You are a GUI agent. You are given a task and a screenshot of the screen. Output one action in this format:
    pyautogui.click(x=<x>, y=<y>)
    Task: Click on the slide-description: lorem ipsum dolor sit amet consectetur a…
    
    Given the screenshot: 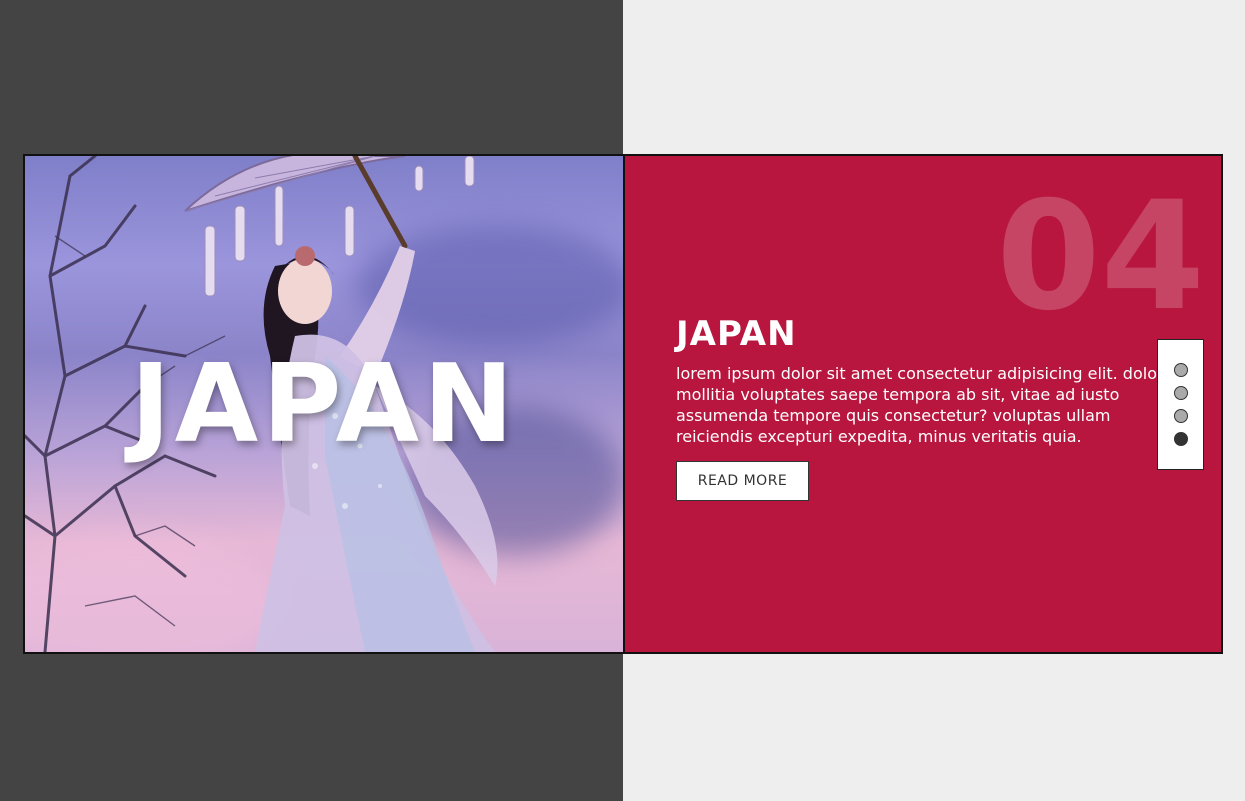 What is the action you would take?
    pyautogui.click(x=920, y=405)
    